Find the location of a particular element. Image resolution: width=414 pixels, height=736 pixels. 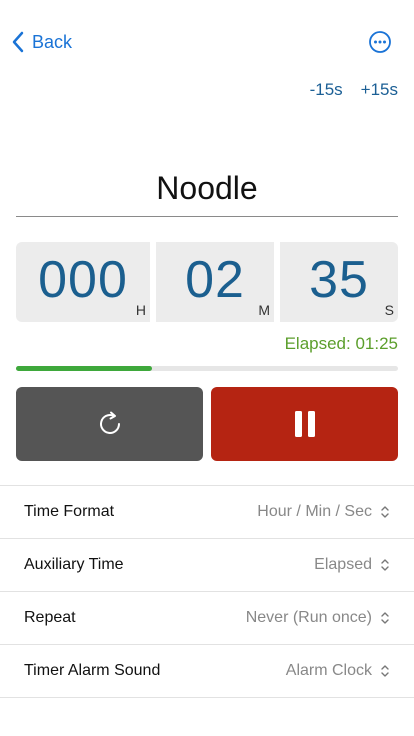

minus-15s-button: -15s is located at coordinates (326, 90).